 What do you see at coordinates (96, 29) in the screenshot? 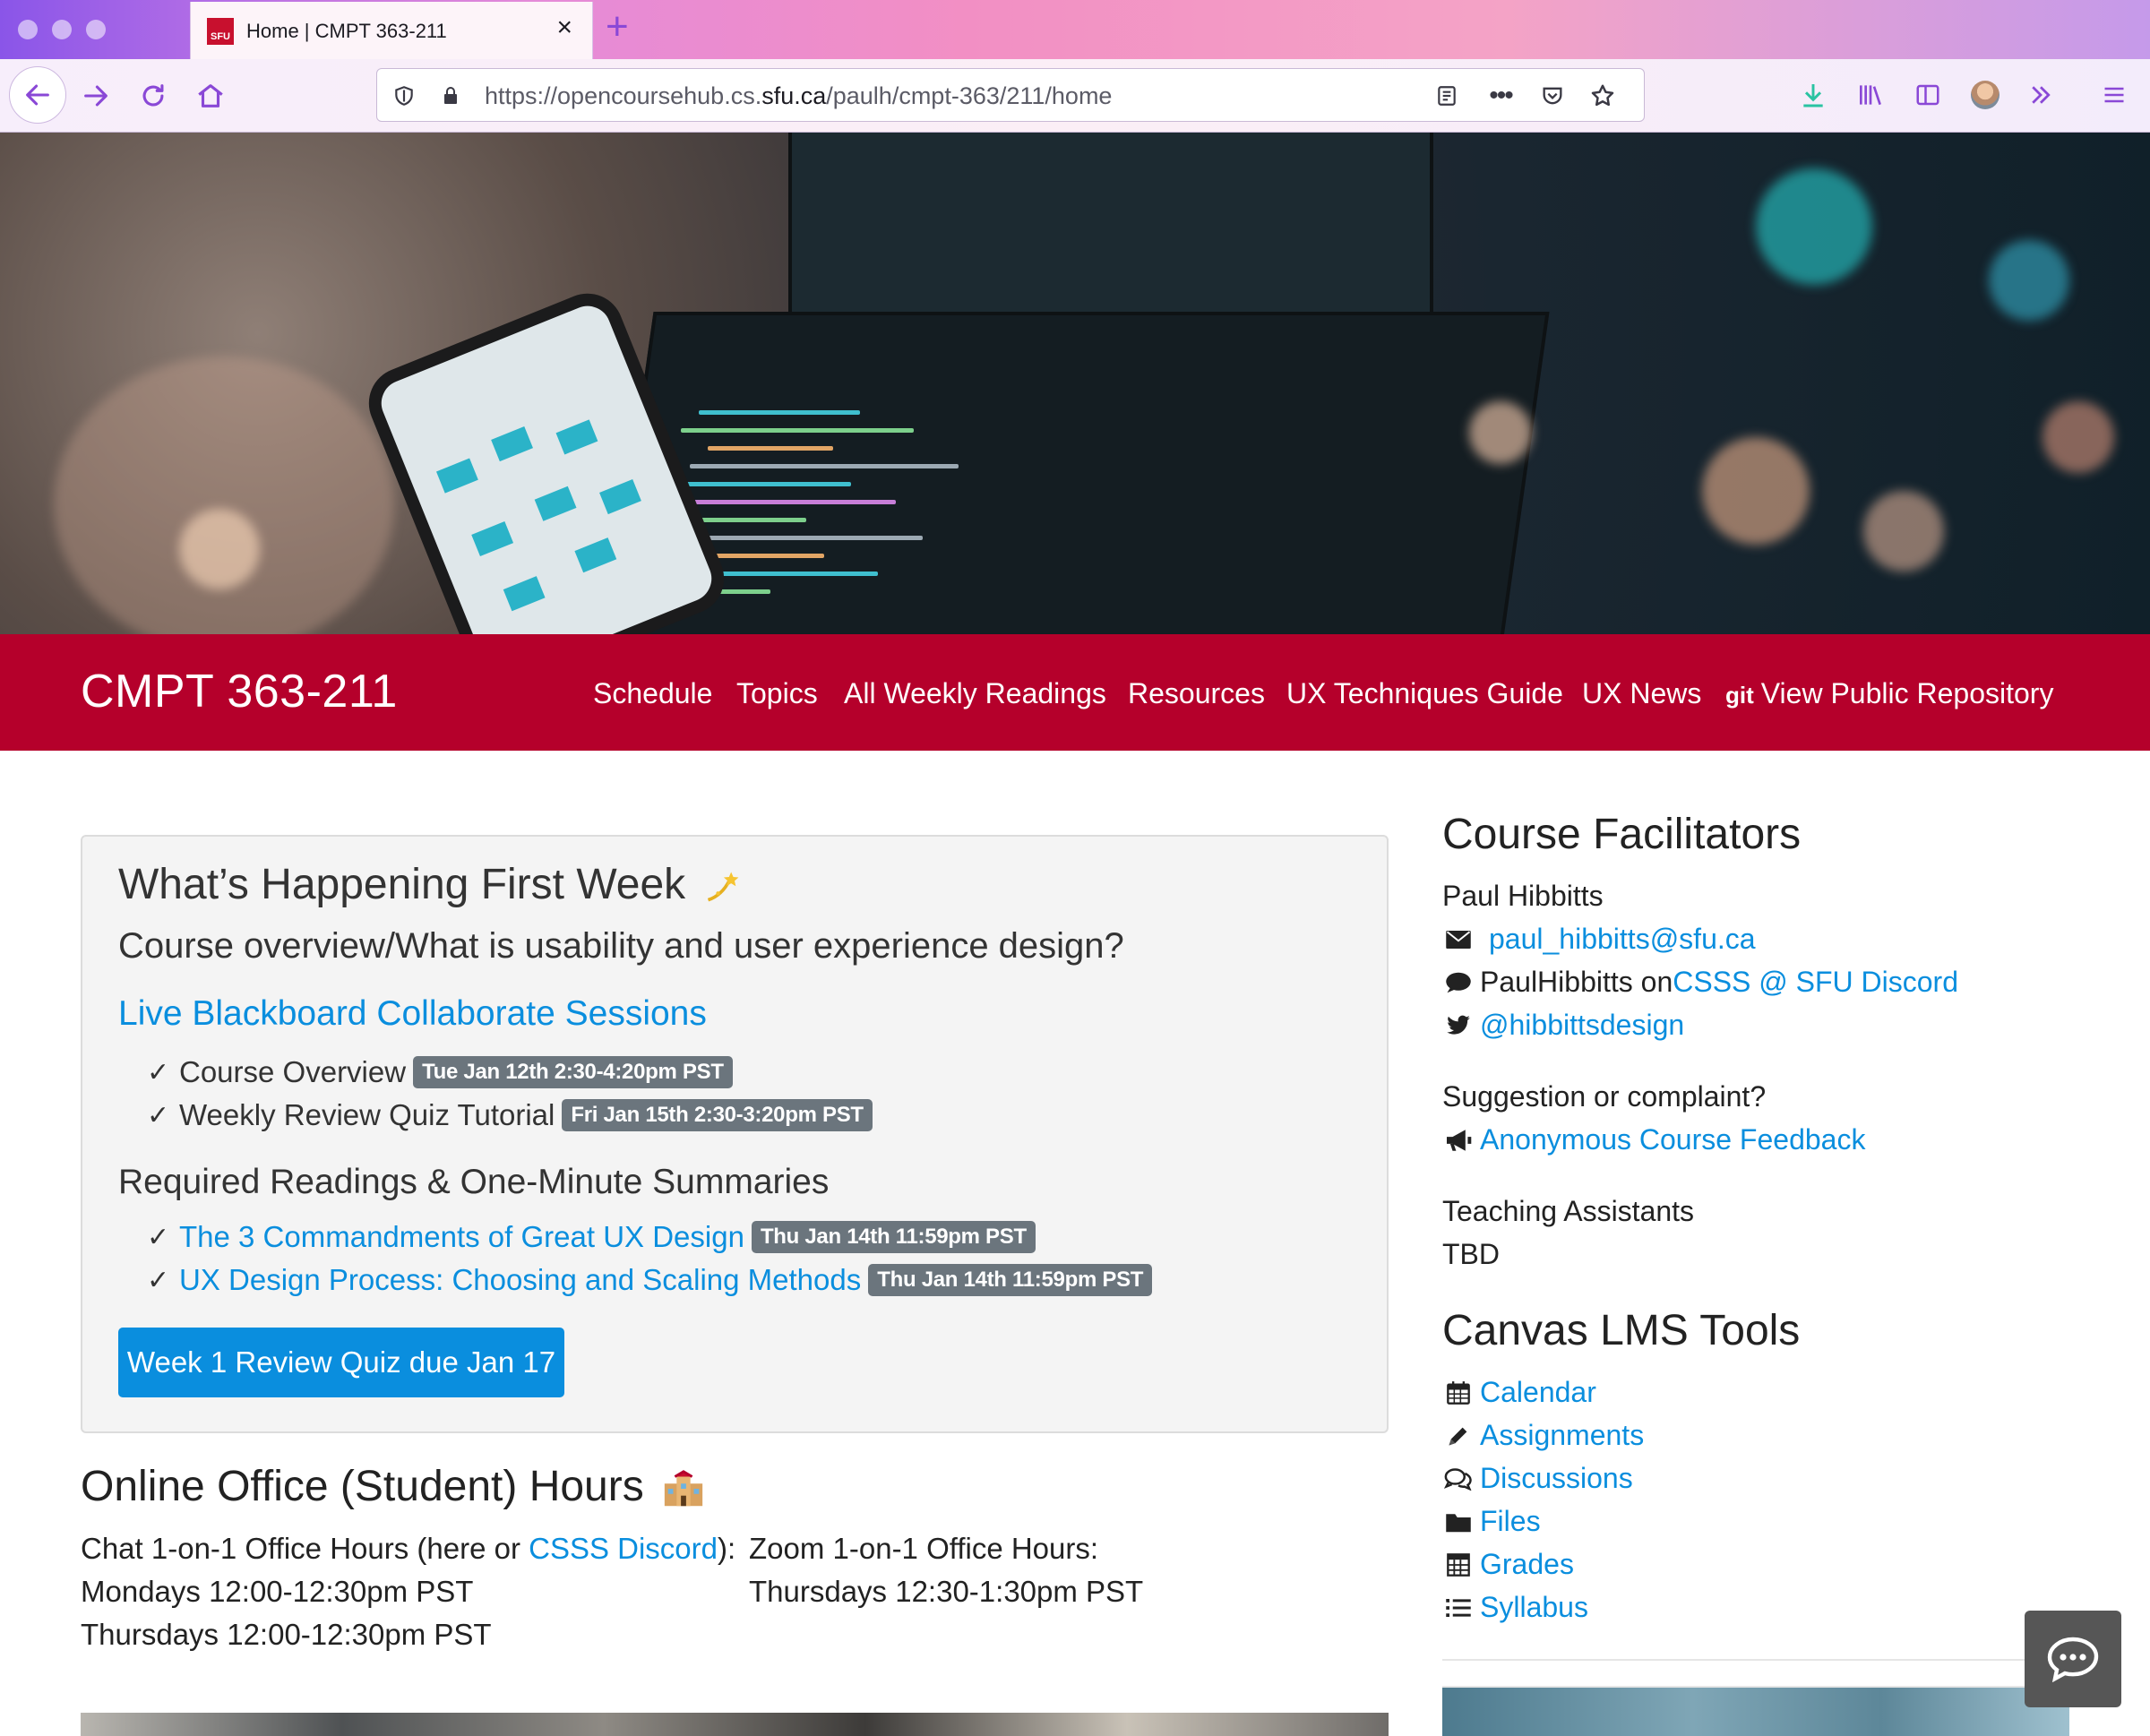
I see `window-zoom-button` at bounding box center [96, 29].